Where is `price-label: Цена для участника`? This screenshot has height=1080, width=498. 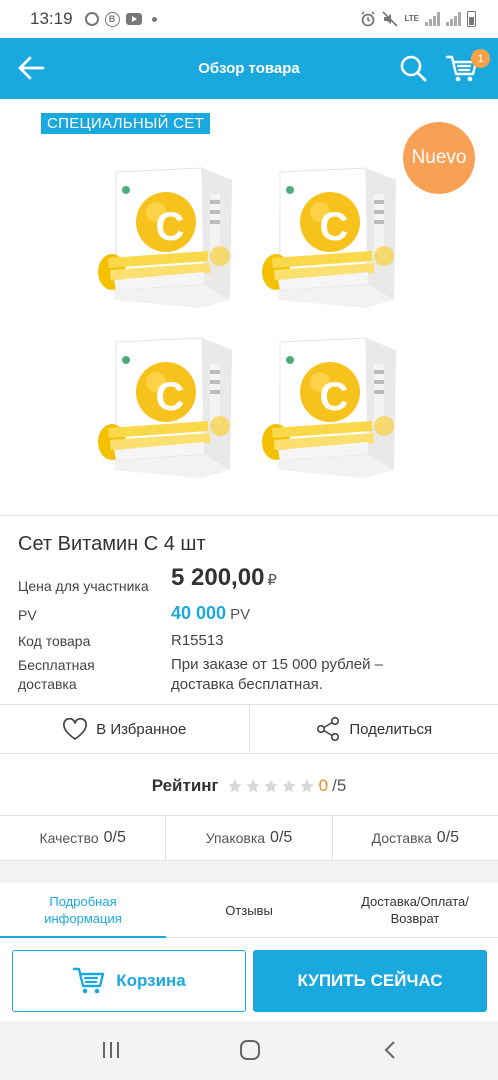
price-label: Цена для участника is located at coordinates (83, 586).